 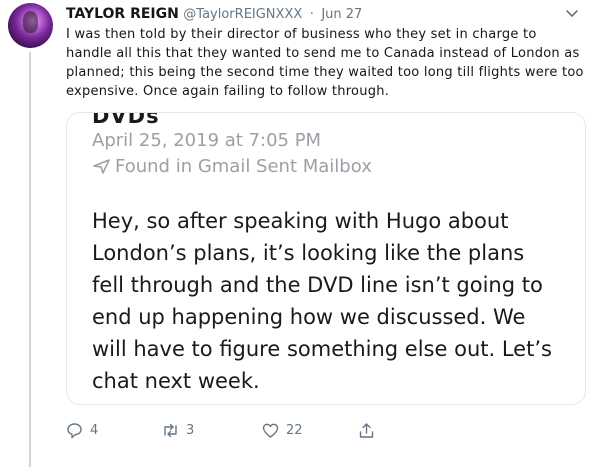 I want to click on chevron-down-icon, so click(x=572, y=14).